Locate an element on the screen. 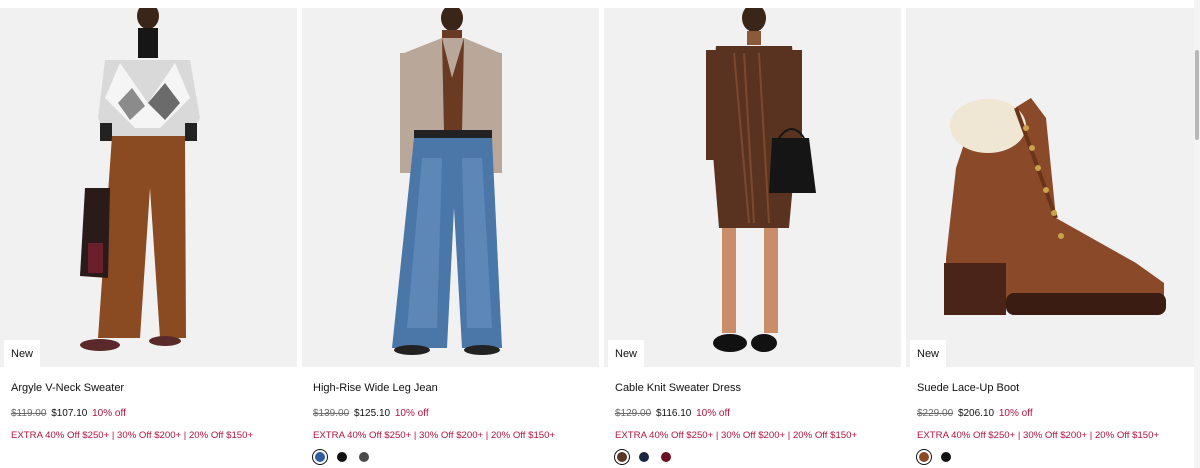 Image resolution: width=1200 pixels, height=468 pixels. scrollbar-thumb is located at coordinates (1197, 95).